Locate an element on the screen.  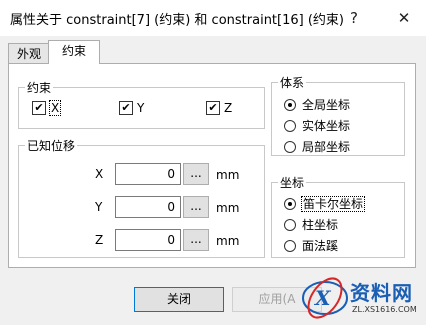
checkbox-label: Y is located at coordinates (141, 107).